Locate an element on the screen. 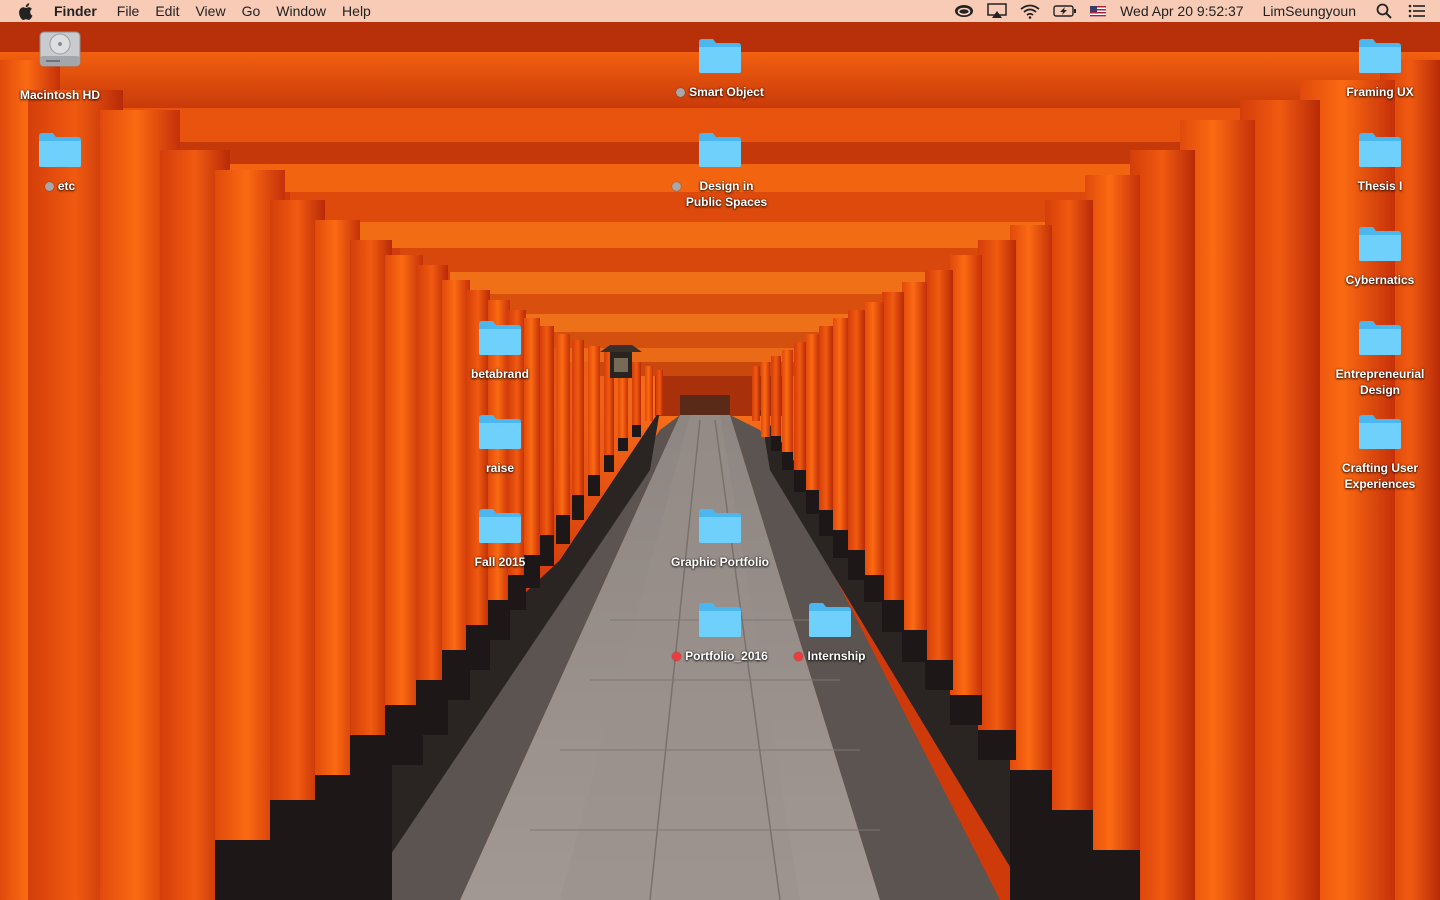 The height and width of the screenshot is (900, 1440). icon-label: betabrand is located at coordinates (499, 374).